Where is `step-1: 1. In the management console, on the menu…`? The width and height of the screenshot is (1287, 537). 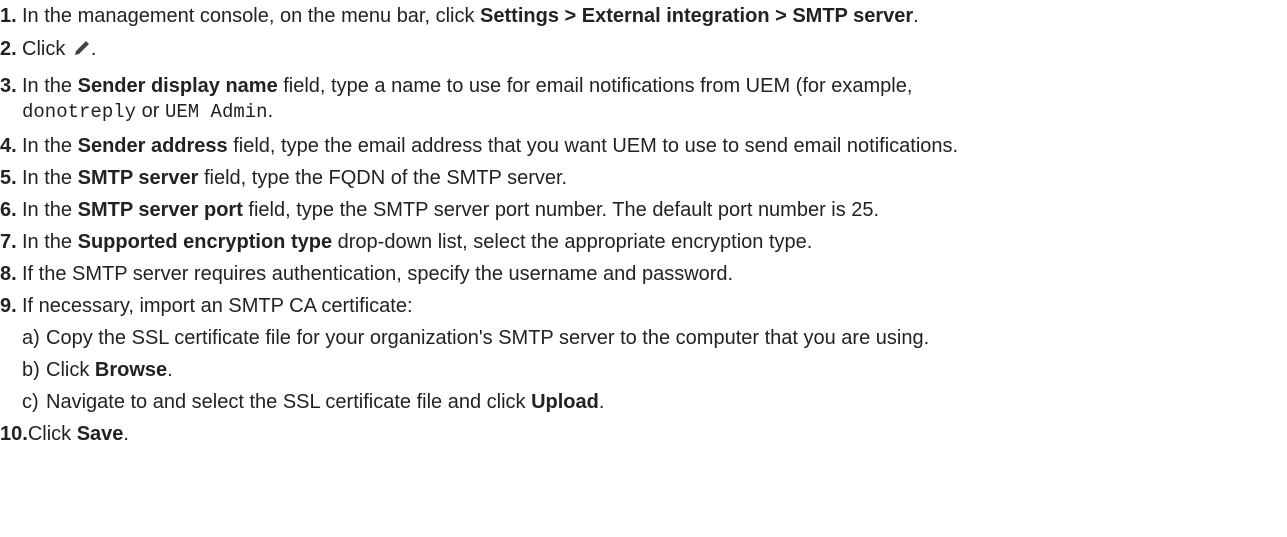 step-1: 1. In the management console, on the menu… is located at coordinates (459, 16).